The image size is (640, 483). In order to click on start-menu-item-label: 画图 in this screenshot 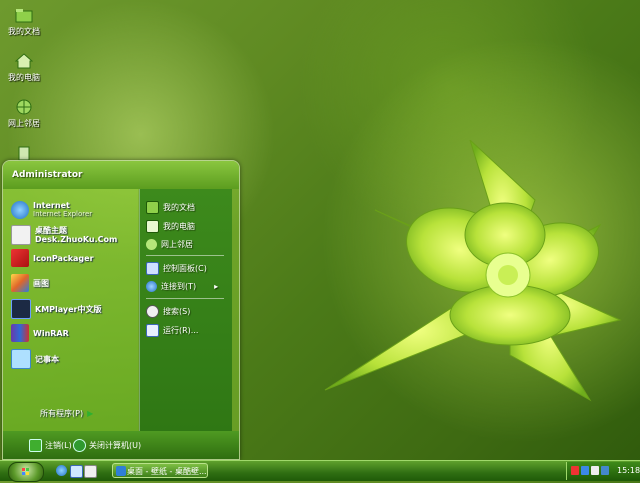, I will do `click(41, 283)`.